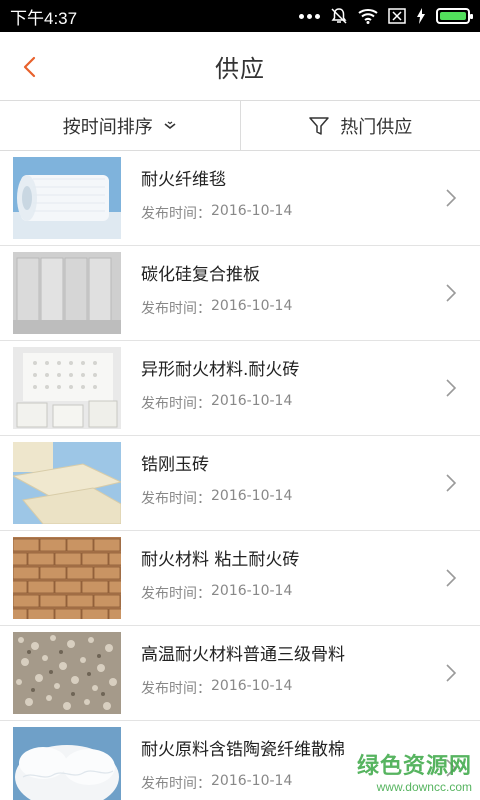 The height and width of the screenshot is (800, 480). I want to click on chevron-down-icon, so click(170, 125).